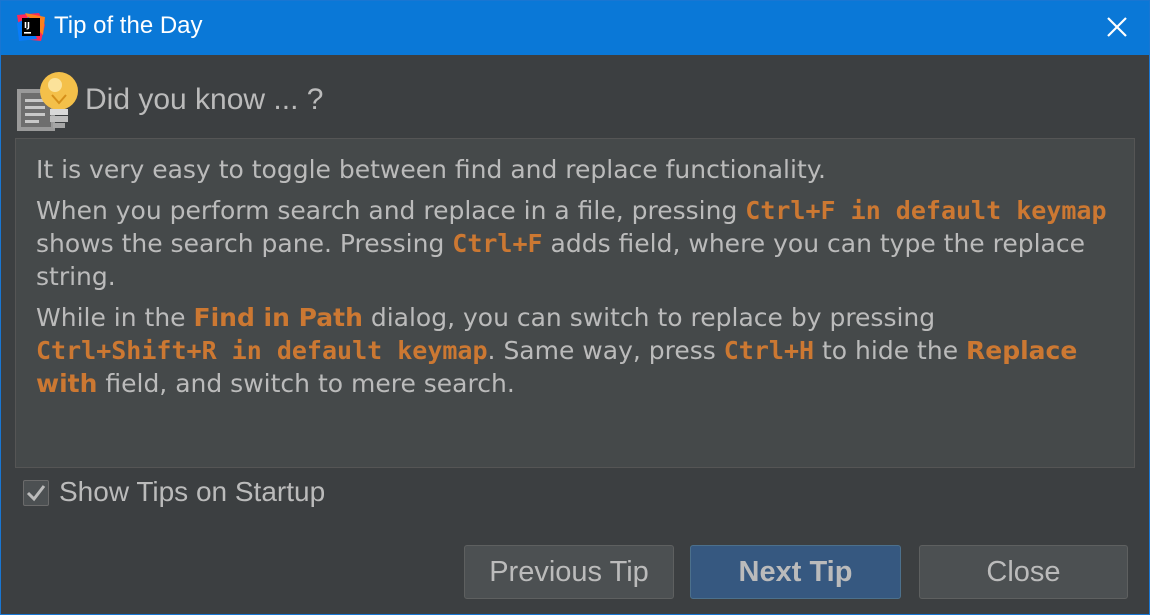  What do you see at coordinates (769, 350) in the screenshot?
I see `shortcut-text: Ctrl+H` at bounding box center [769, 350].